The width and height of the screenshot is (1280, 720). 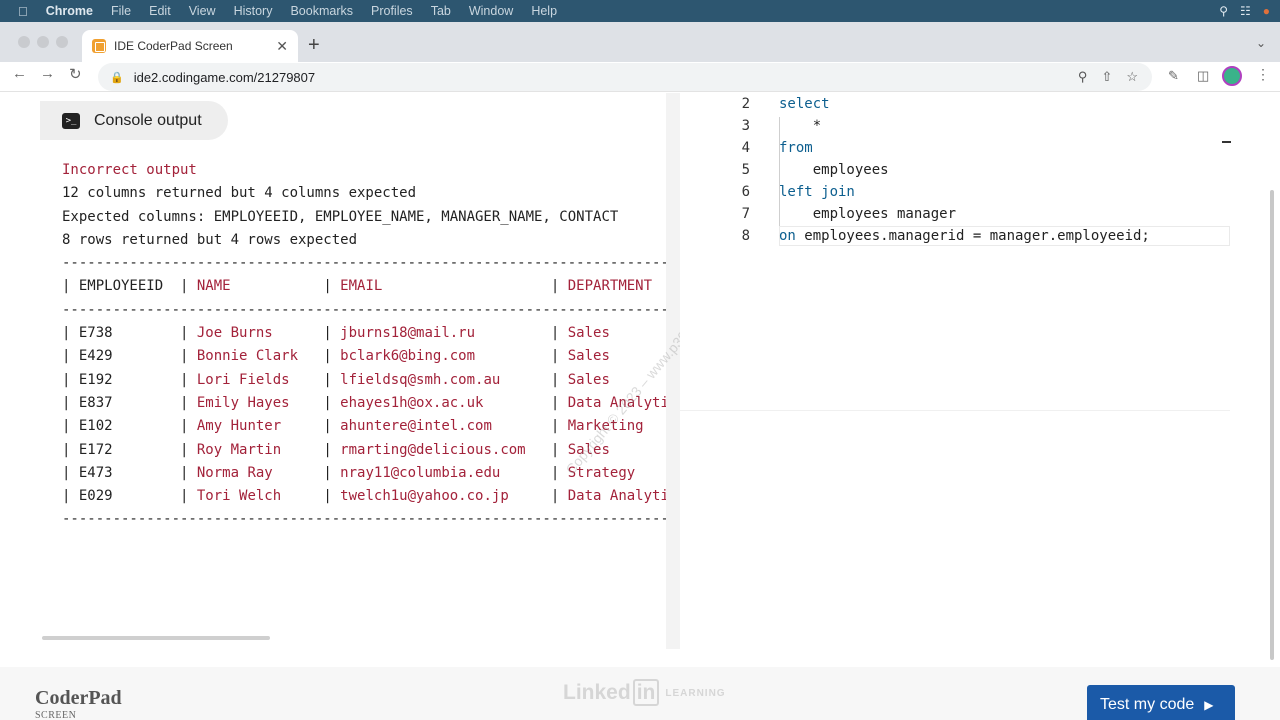 What do you see at coordinates (129, 402) in the screenshot?
I see `result-cell: E837` at bounding box center [129, 402].